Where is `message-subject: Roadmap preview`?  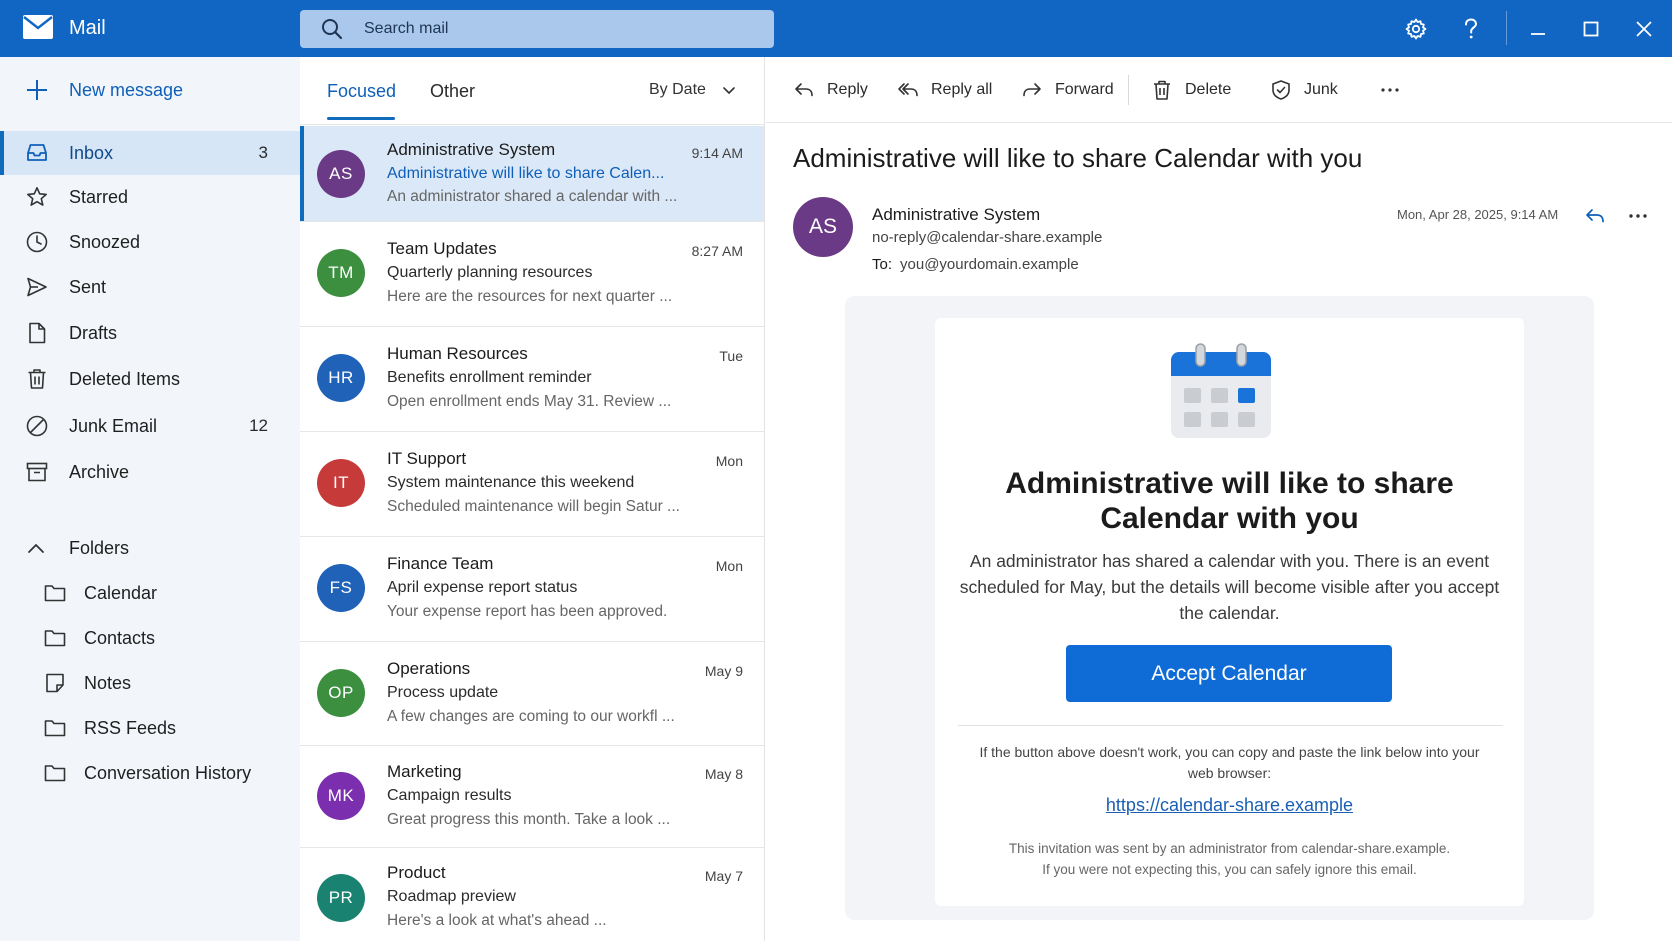 message-subject: Roadmap preview is located at coordinates (451, 896).